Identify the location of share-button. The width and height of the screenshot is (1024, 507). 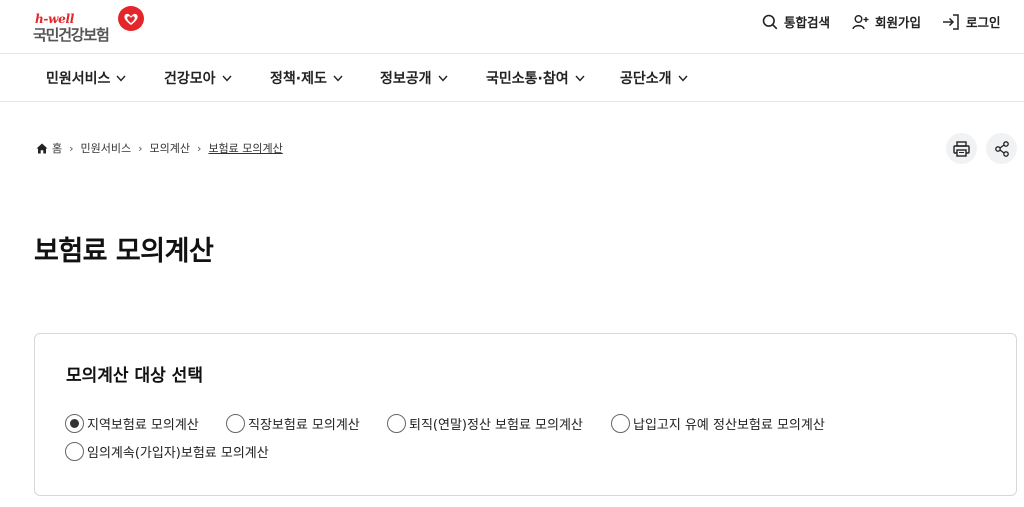
(1001, 148).